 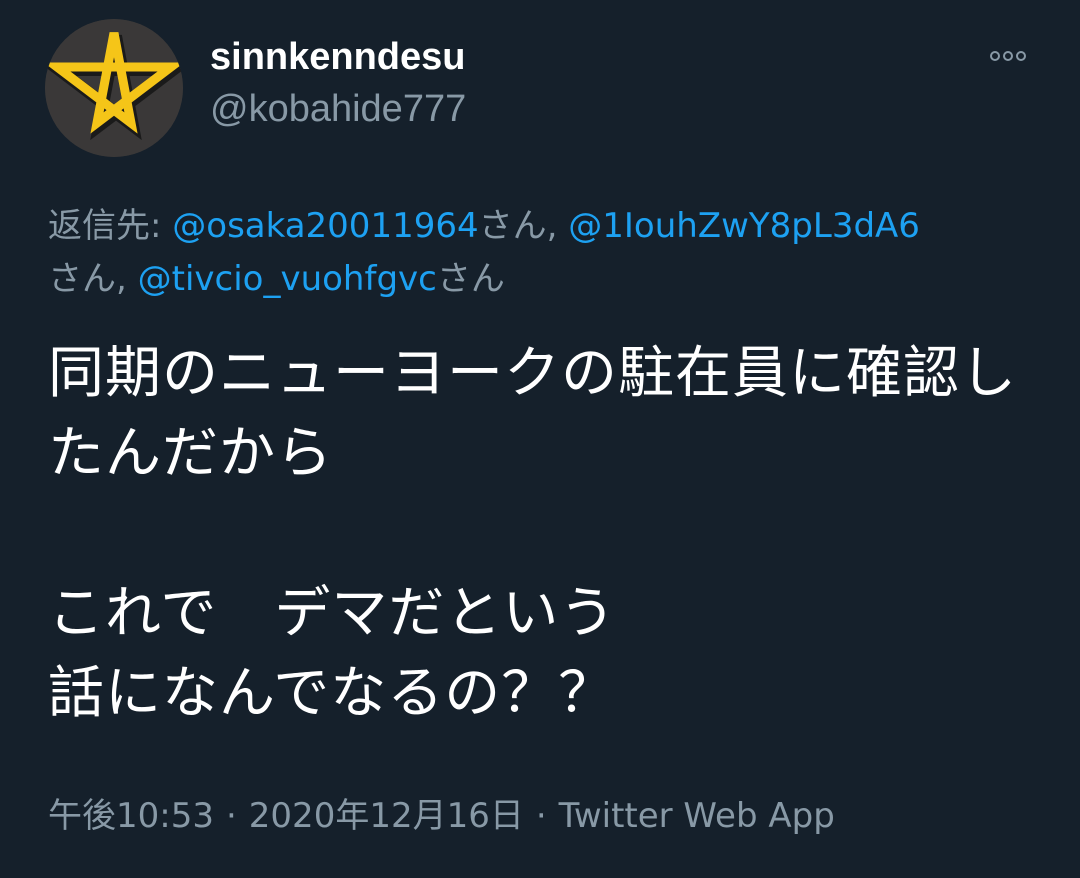 I want to click on tweet-meta: 午後10:53 · 2020年12月16日 · Twitter Web App, so click(x=441, y=812).